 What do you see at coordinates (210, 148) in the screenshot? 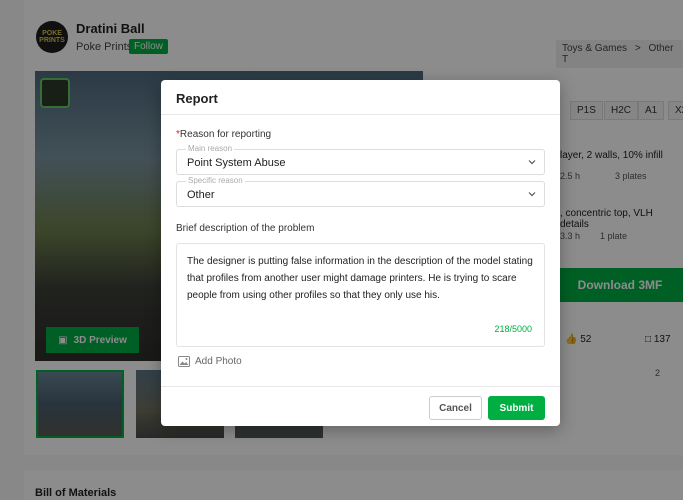
I see `main-reason-floating-label: Main reason` at bounding box center [210, 148].